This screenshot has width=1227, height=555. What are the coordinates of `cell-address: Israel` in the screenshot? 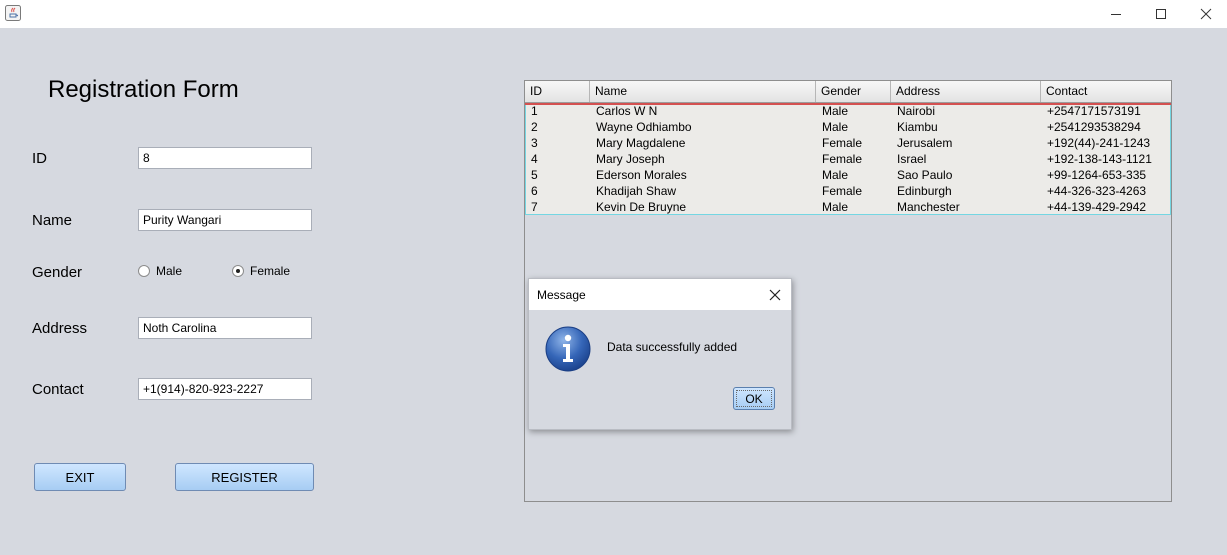 It's located at (912, 159).